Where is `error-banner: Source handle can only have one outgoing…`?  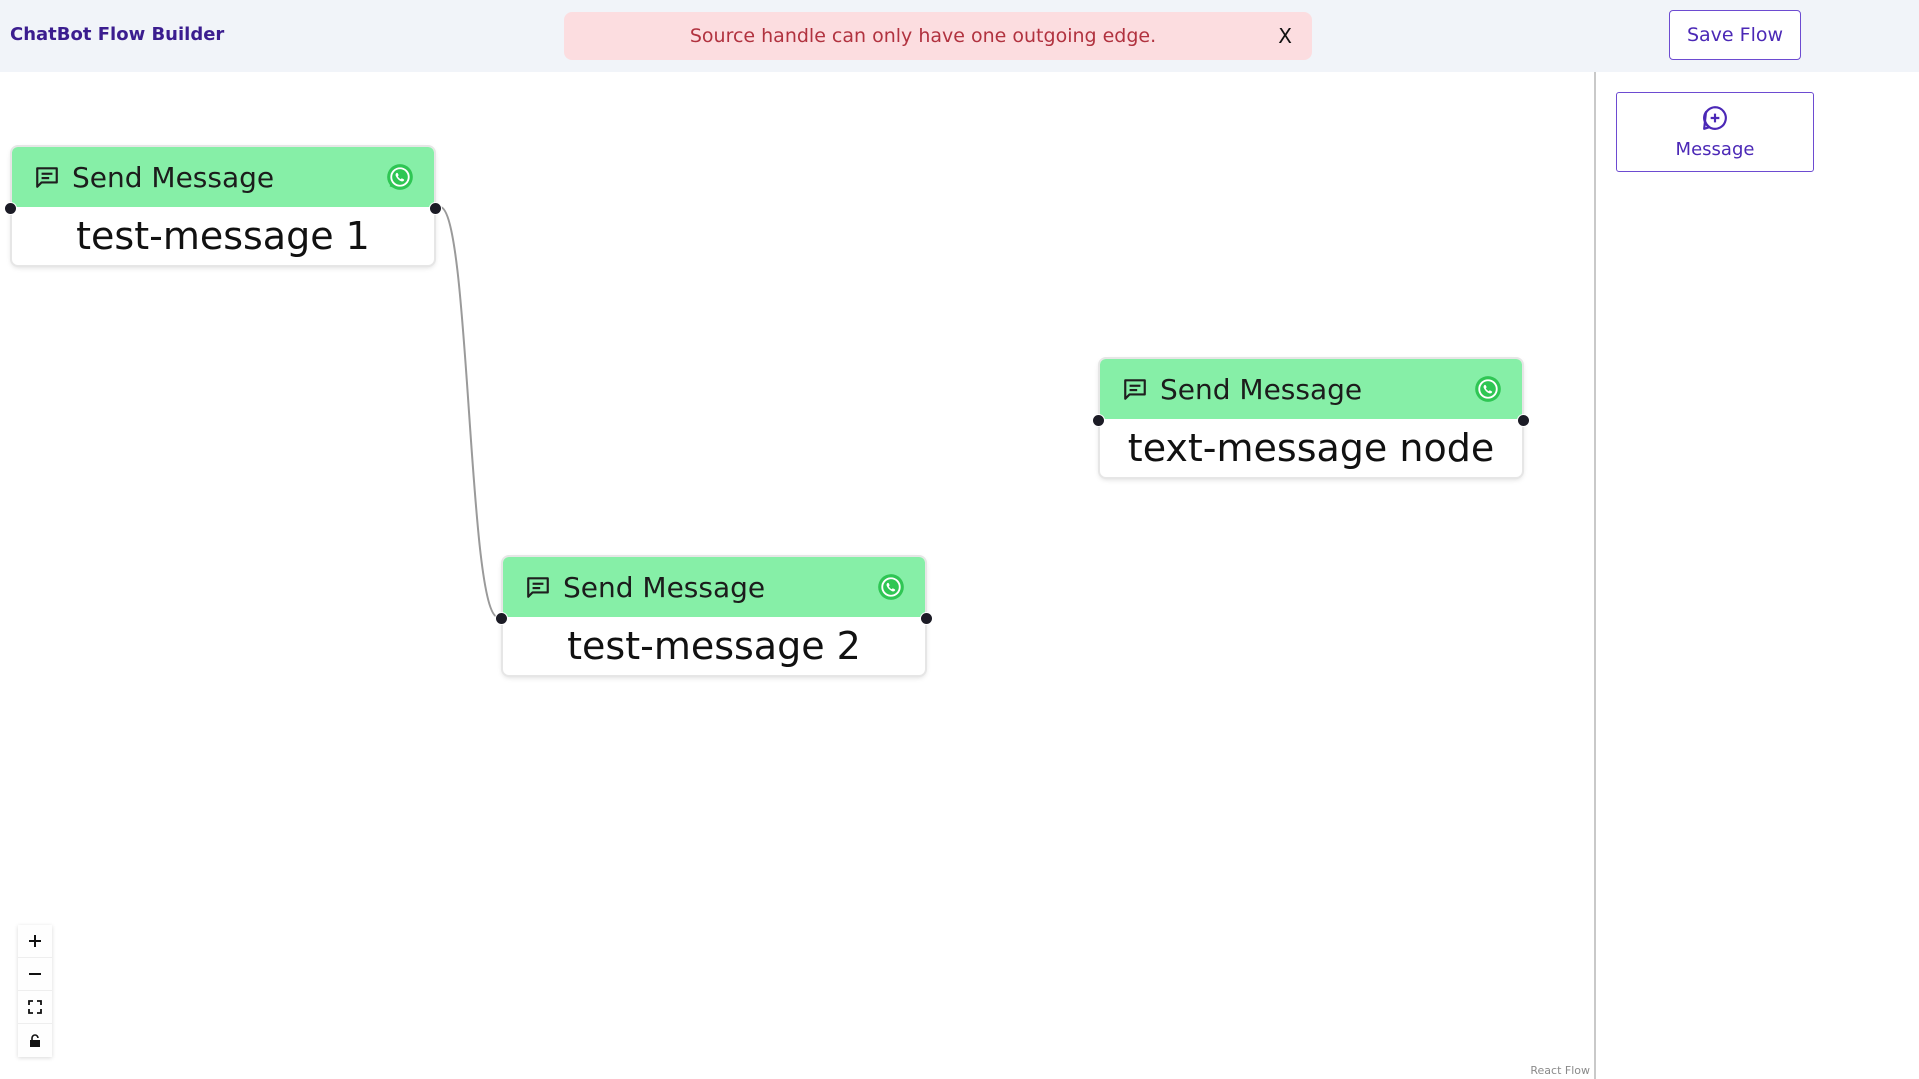 error-banner: Source handle can only have one outgoing… is located at coordinates (938, 36).